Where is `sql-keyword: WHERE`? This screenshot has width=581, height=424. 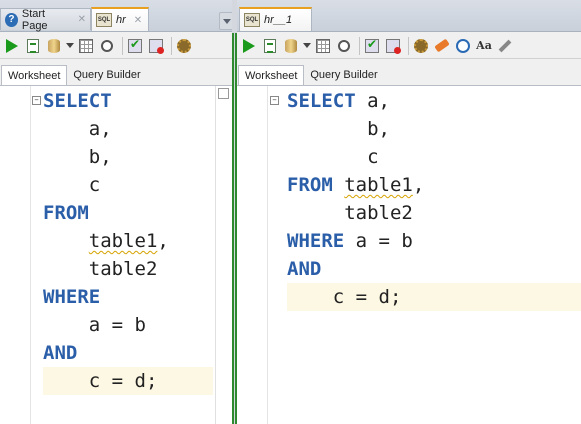
sql-keyword: WHERE is located at coordinates (72, 297).